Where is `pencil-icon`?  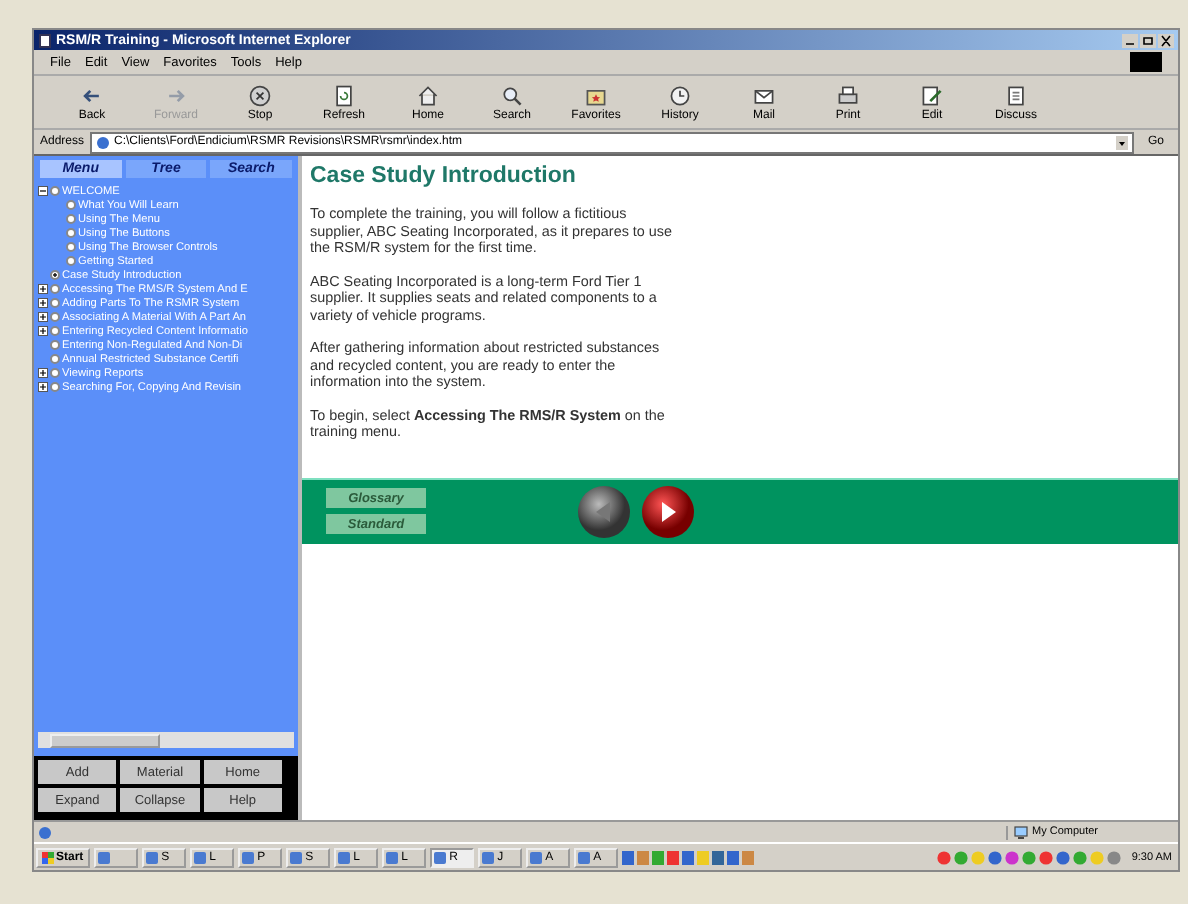 pencil-icon is located at coordinates (932, 95).